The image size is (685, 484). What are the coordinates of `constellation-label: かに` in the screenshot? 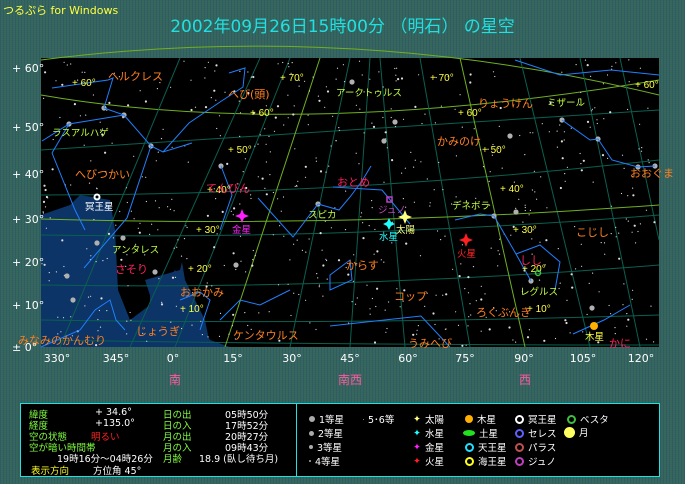 It's located at (620, 343).